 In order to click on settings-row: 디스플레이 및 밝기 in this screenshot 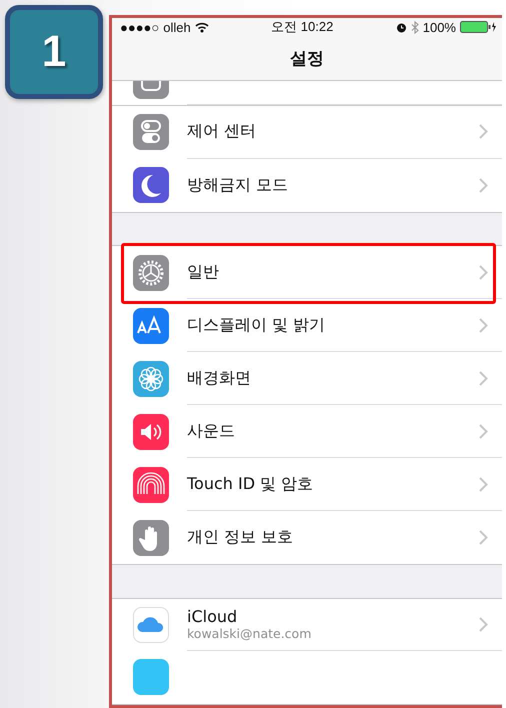, I will do `click(307, 325)`.